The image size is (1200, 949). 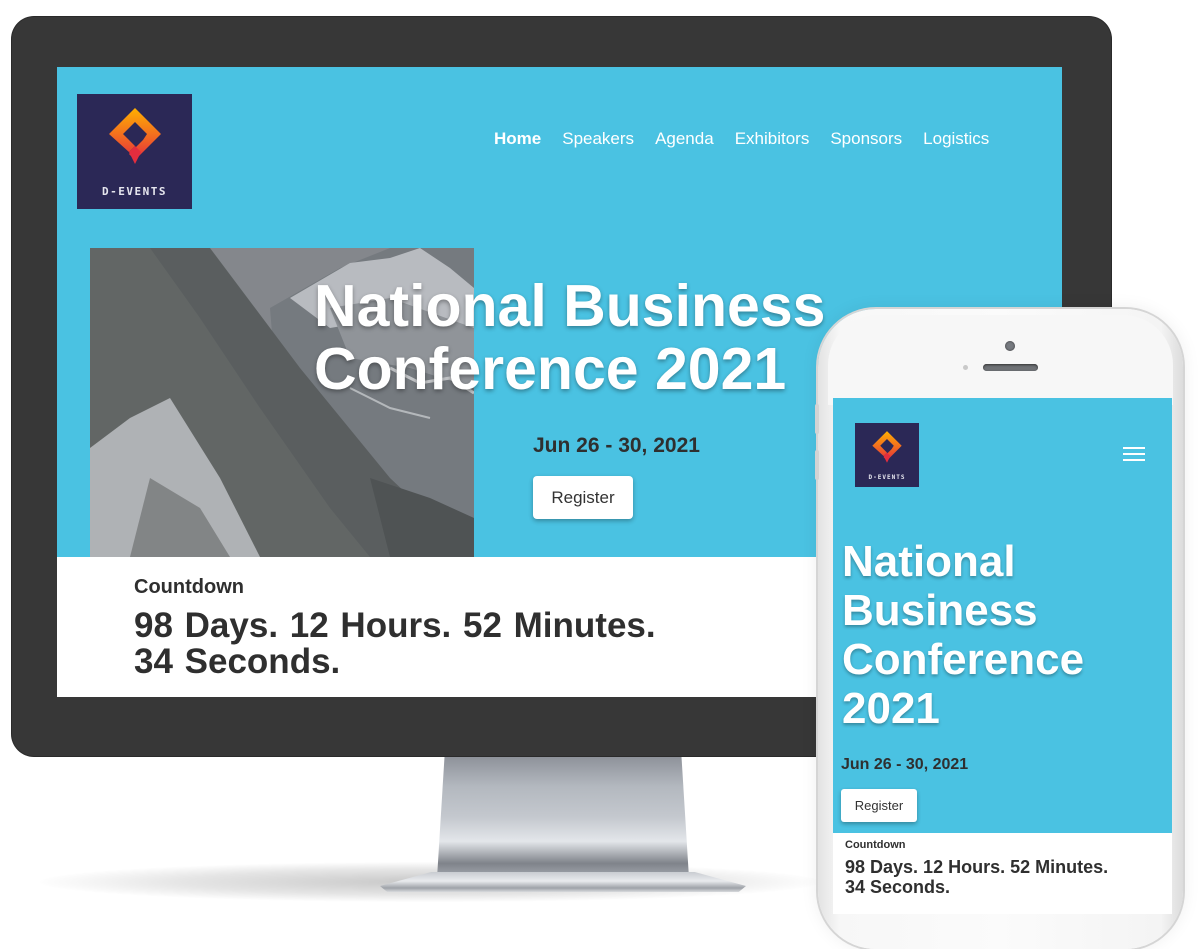 I want to click on countdown-line-1: 98 Days. 12 Hours. 52 Minutes., so click(x=395, y=625).